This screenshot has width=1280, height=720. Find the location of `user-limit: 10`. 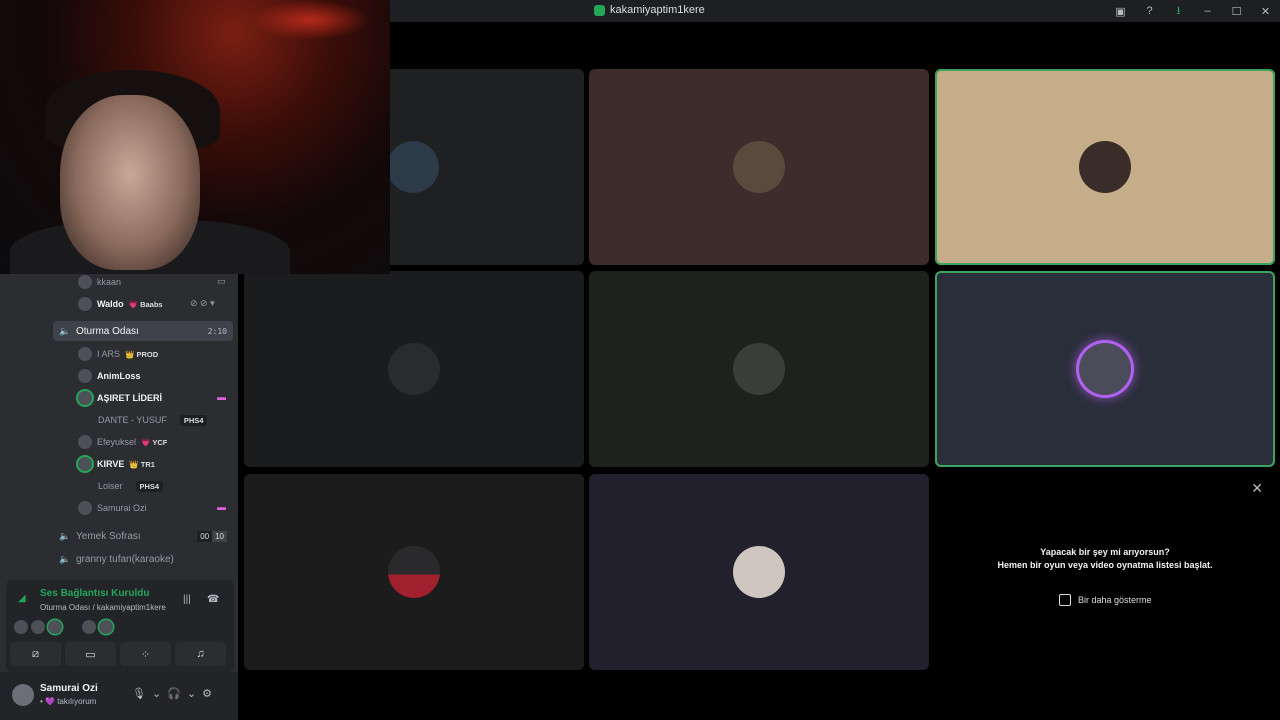

user-limit: 10 is located at coordinates (219, 536).